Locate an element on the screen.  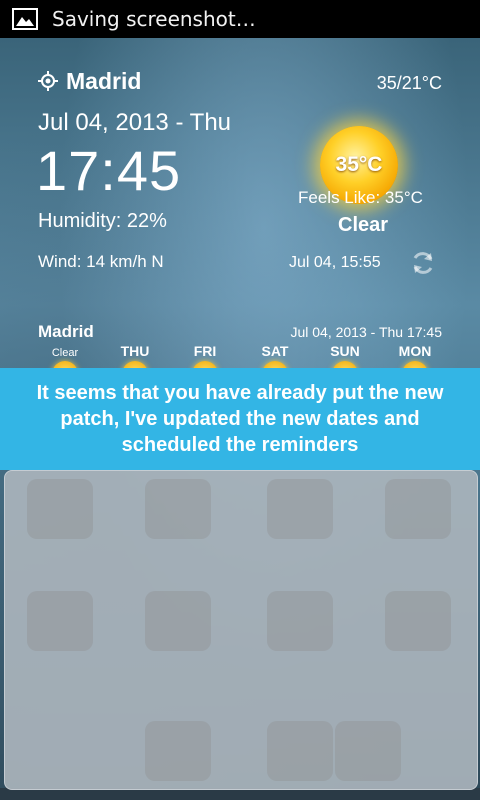
forecast-day-label: SAT is located at coordinates (275, 351).